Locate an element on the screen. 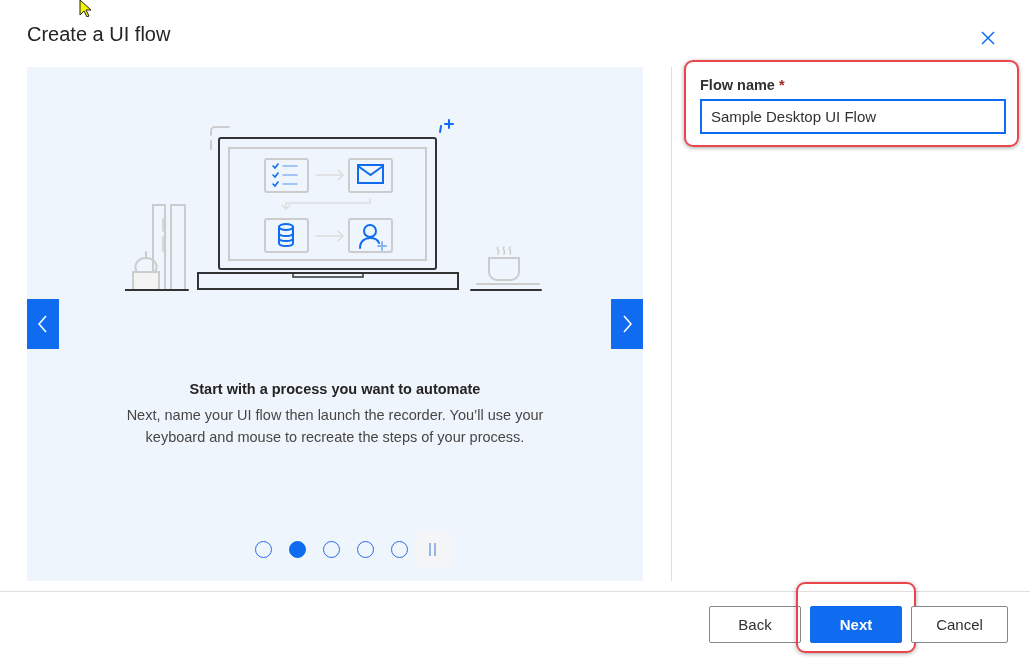 This screenshot has width=1030, height=658. next-slide-button is located at coordinates (627, 324).